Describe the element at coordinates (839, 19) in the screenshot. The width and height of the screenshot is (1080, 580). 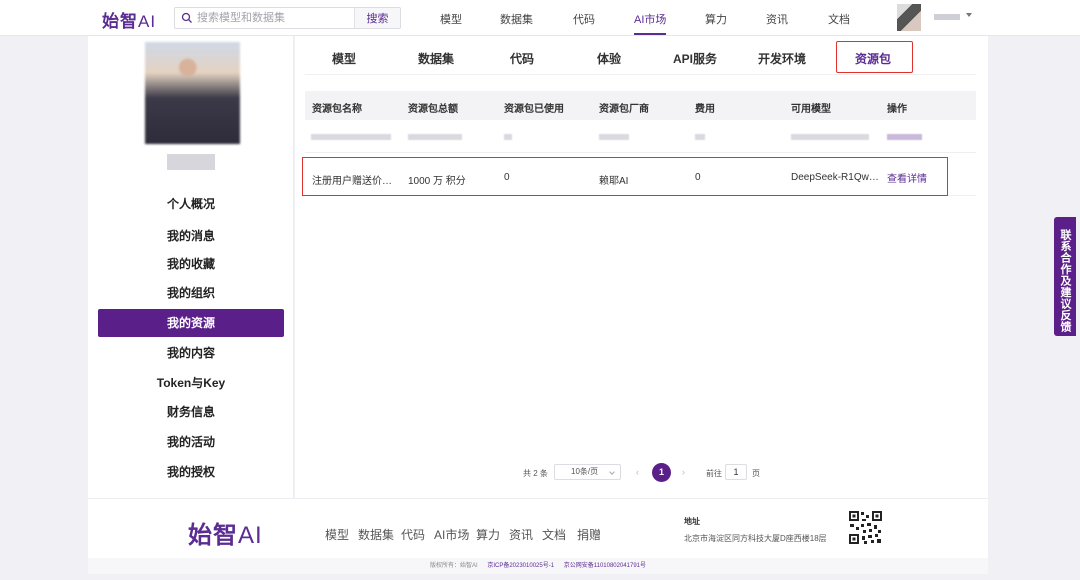
I see `nav-item-docs: 文档` at that location.